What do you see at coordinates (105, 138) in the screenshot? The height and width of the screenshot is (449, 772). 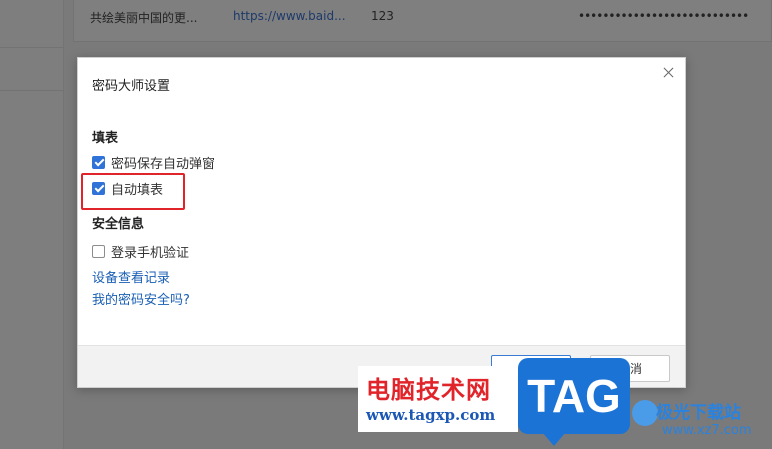 I see `section-heading-fill: 填表` at bounding box center [105, 138].